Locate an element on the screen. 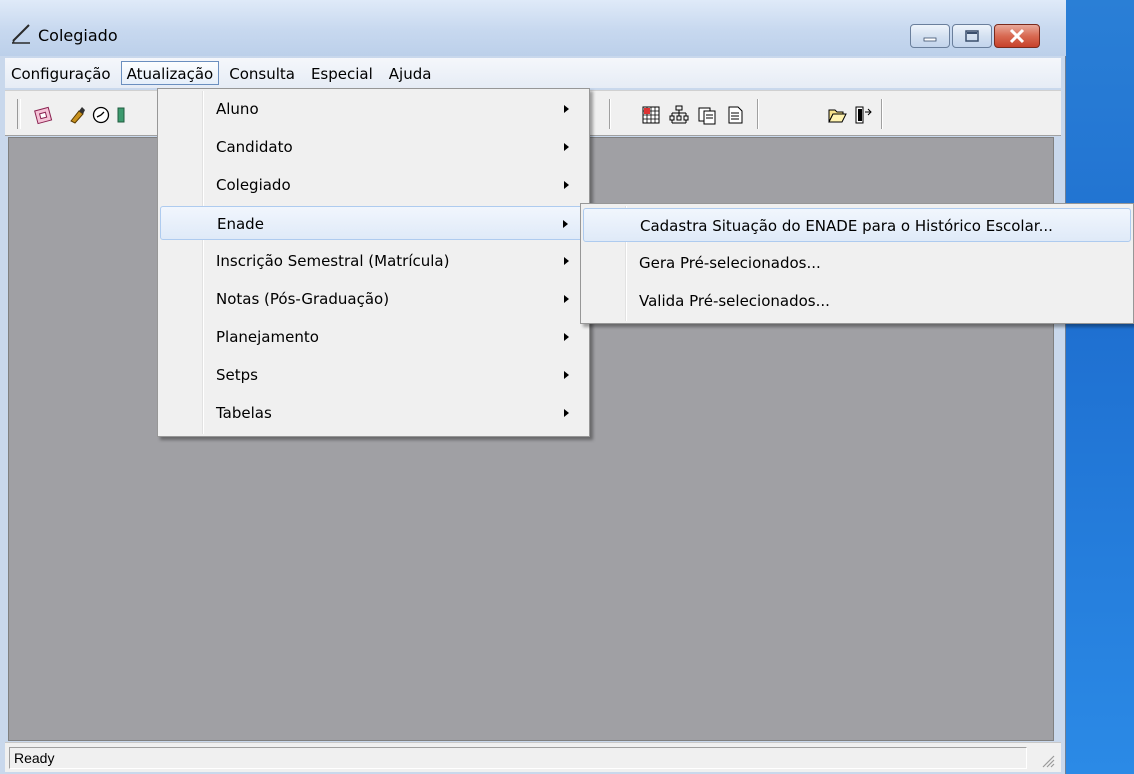 The image size is (1134, 774). menu-item-tabelas: Tabelas is located at coordinates (373, 413).